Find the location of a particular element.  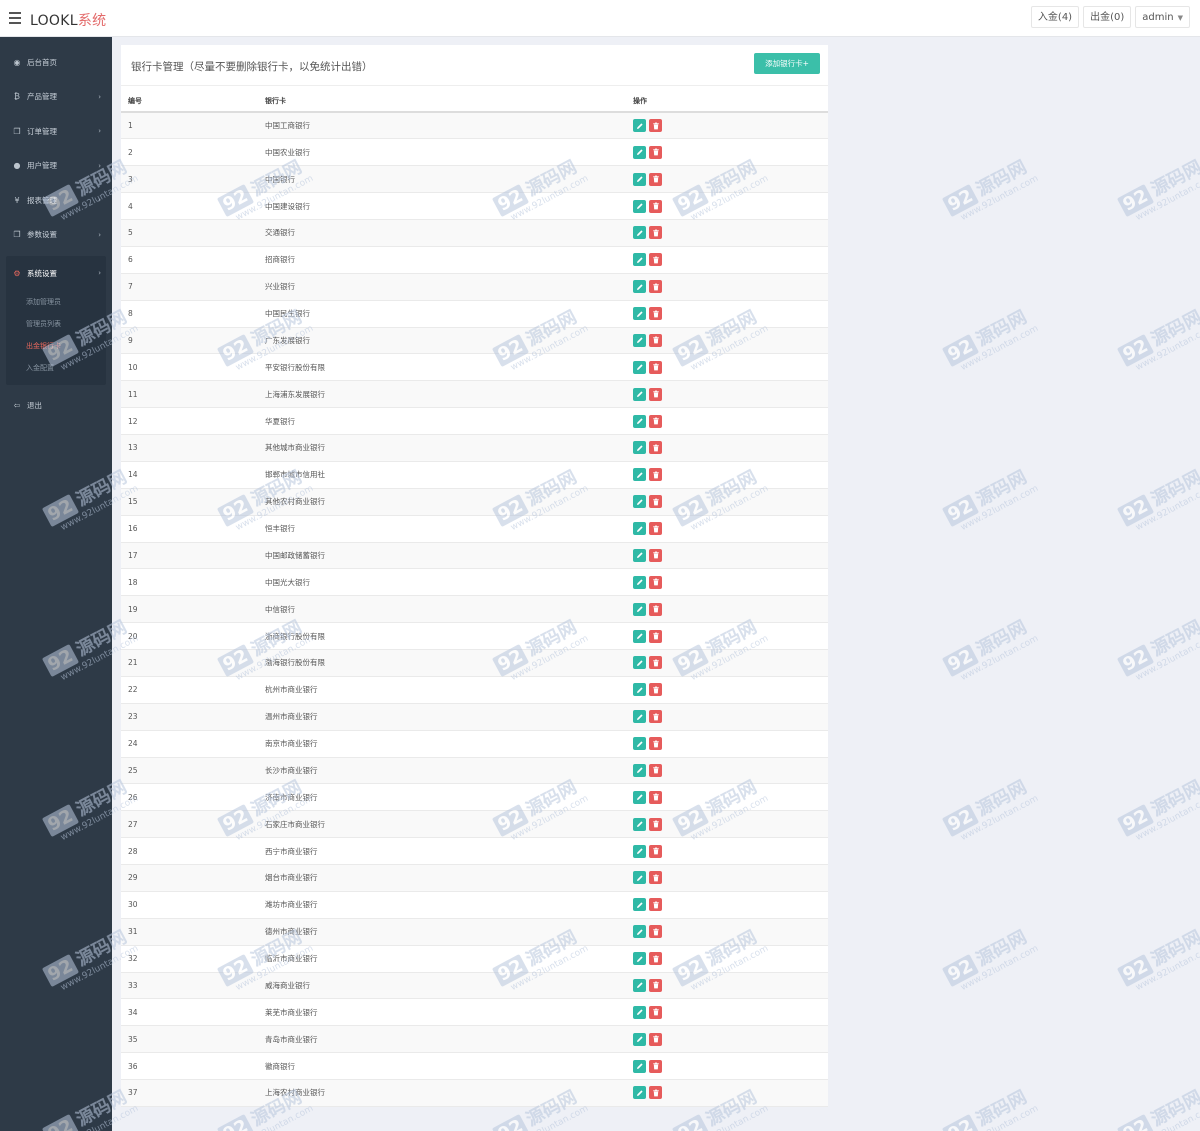

sidebar-item-users: ● 用户管理 › is located at coordinates (56, 166).